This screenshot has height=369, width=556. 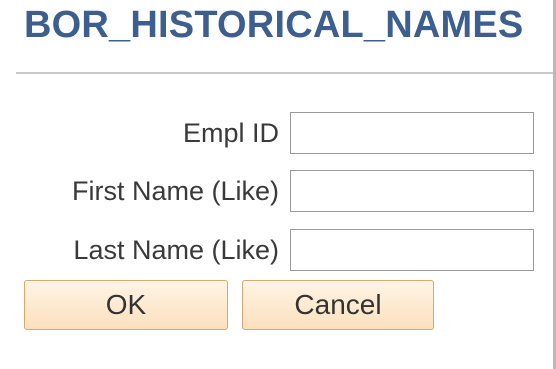 What do you see at coordinates (412, 250) in the screenshot?
I see `last-name-input` at bounding box center [412, 250].